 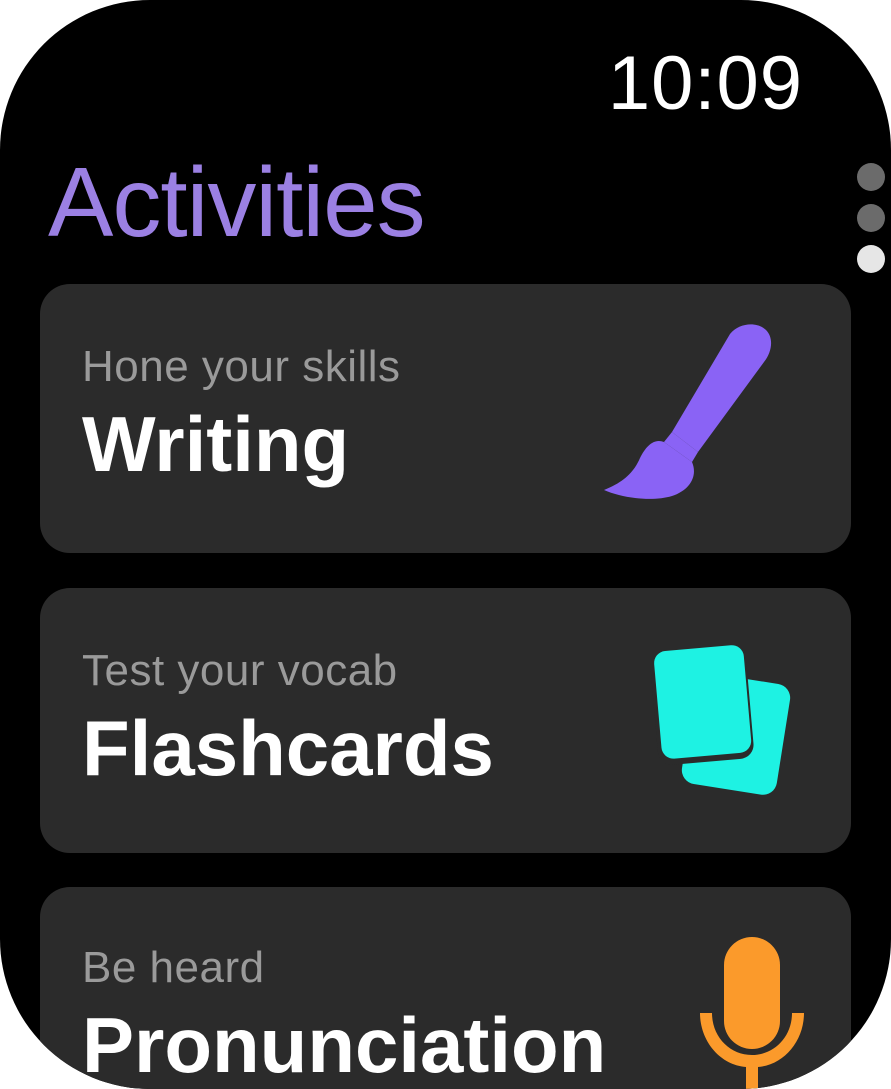 What do you see at coordinates (216, 444) in the screenshot?
I see `activity-title: Writing` at bounding box center [216, 444].